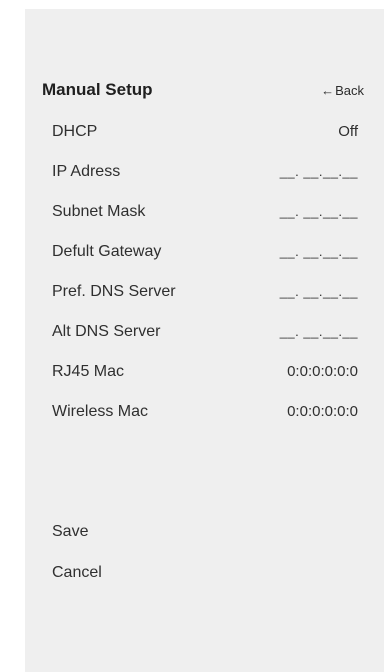  I want to click on setting-label: Wireless Mac, so click(100, 411).